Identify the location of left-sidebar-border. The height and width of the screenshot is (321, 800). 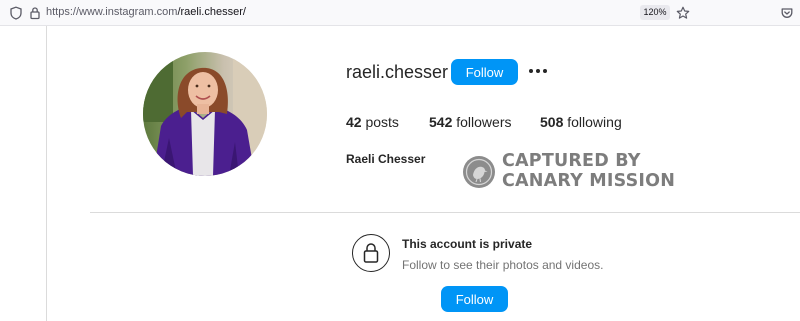
(46, 173).